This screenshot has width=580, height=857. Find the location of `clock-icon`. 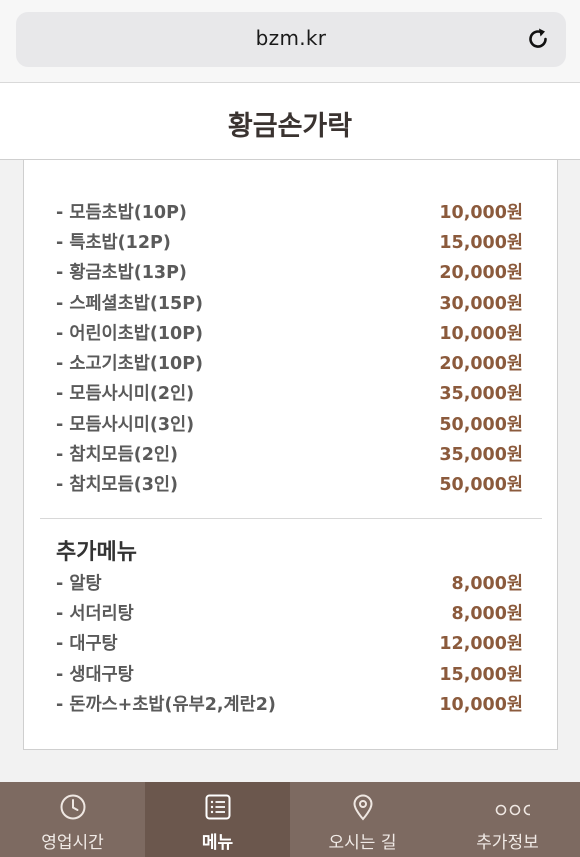

clock-icon is located at coordinates (72, 807).